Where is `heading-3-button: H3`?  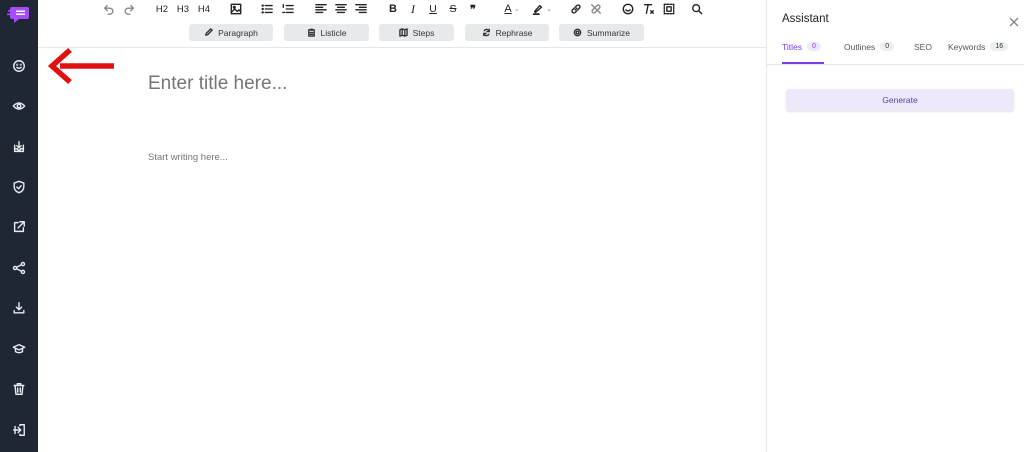 heading-3-button: H3 is located at coordinates (183, 9).